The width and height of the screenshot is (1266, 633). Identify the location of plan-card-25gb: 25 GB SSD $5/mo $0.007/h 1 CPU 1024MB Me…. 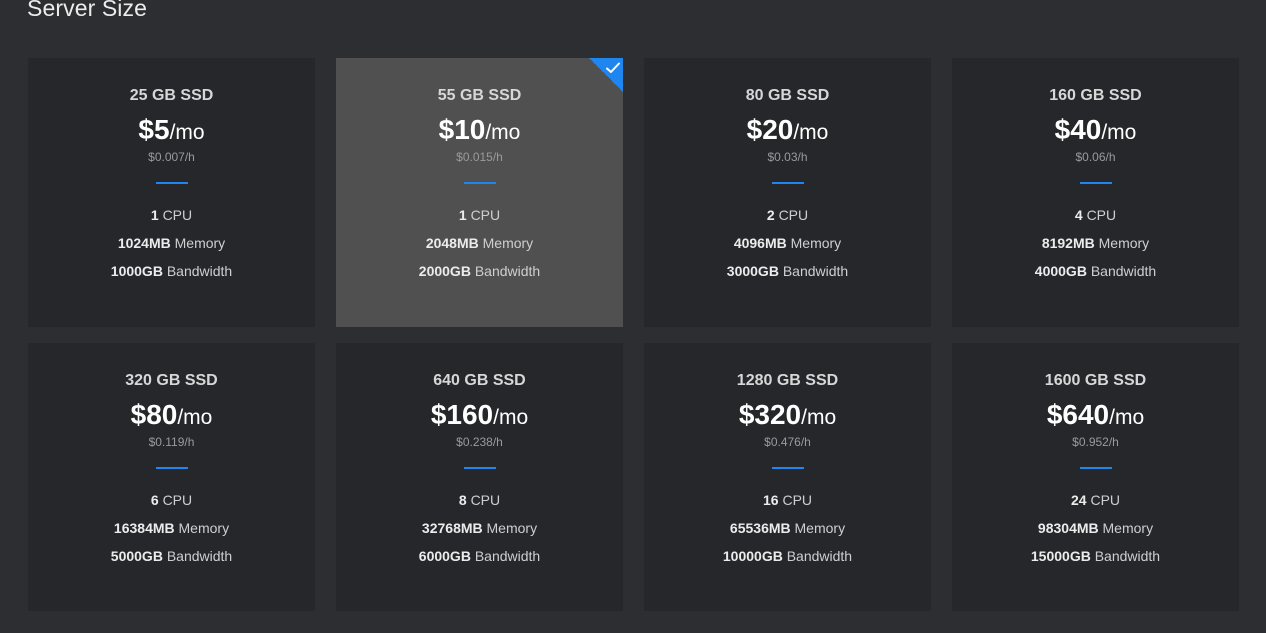
(171, 192).